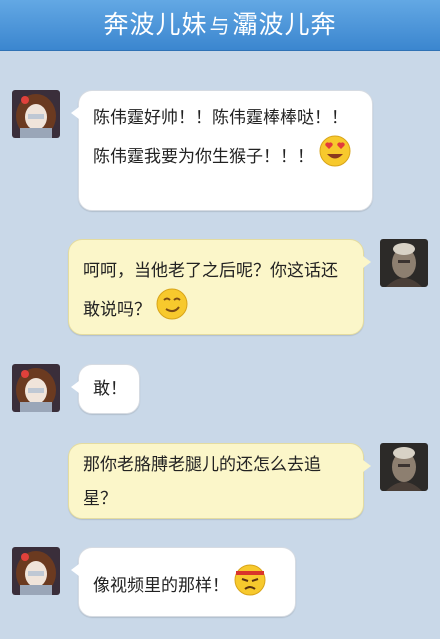 The width and height of the screenshot is (440, 639). Describe the element at coordinates (110, 389) in the screenshot. I see `message-text: 敢！` at that location.